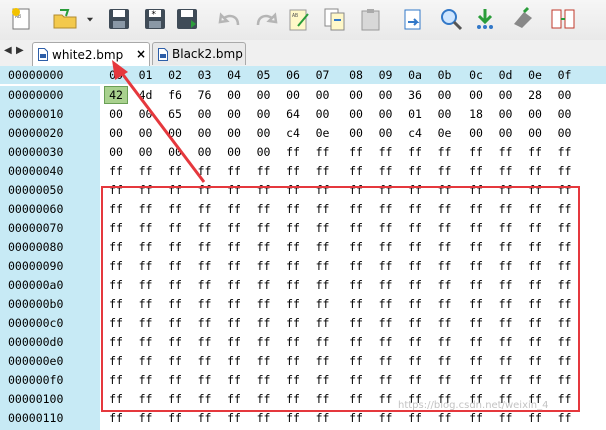 The width and height of the screenshot is (606, 430). What do you see at coordinates (415, 114) in the screenshot?
I see `hex-byte: 01` at bounding box center [415, 114].